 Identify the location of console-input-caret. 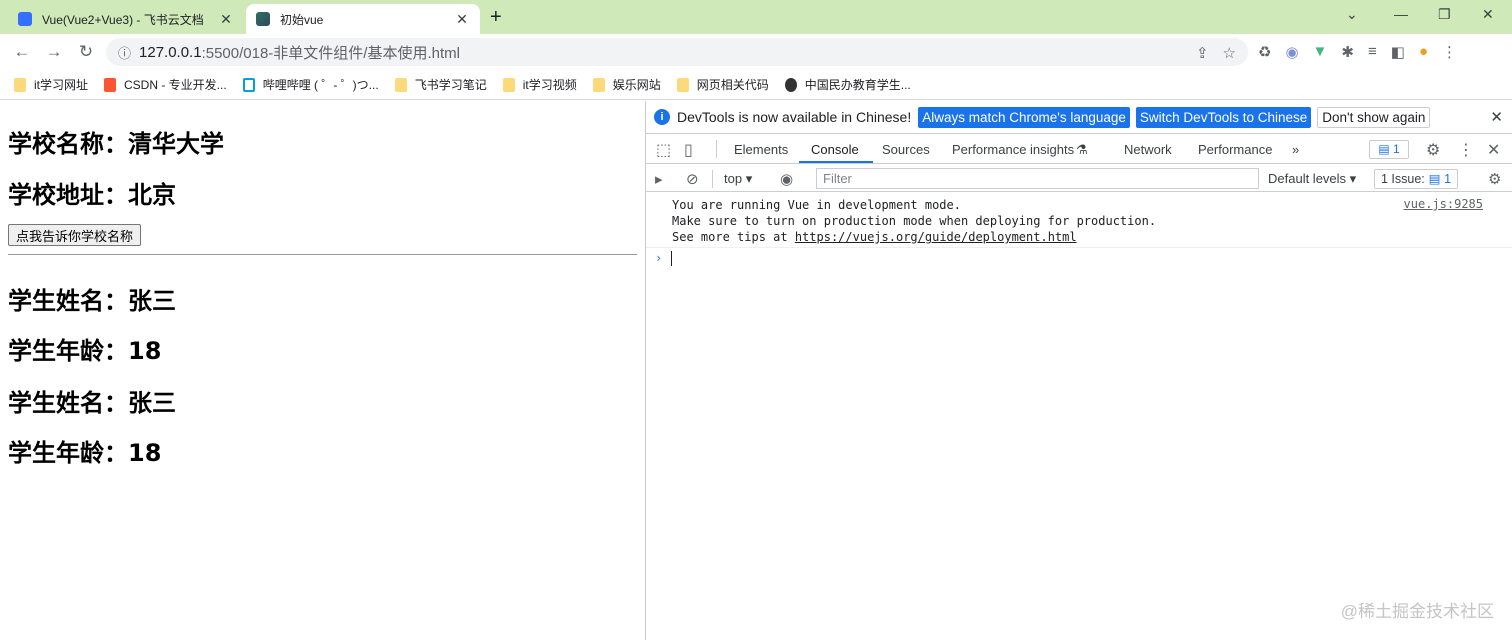
(671, 258).